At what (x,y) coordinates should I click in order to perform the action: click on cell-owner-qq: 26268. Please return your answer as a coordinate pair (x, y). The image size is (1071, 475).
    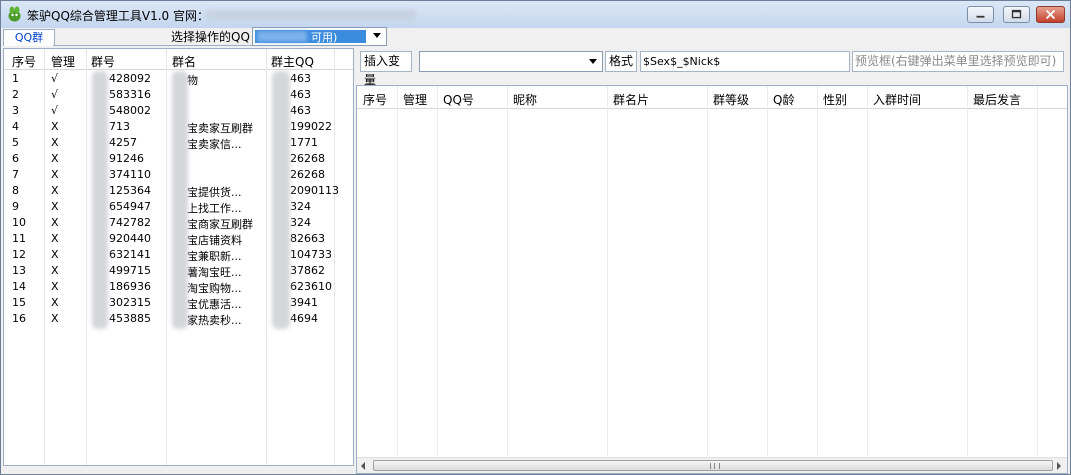
    Looking at the image, I should click on (307, 174).